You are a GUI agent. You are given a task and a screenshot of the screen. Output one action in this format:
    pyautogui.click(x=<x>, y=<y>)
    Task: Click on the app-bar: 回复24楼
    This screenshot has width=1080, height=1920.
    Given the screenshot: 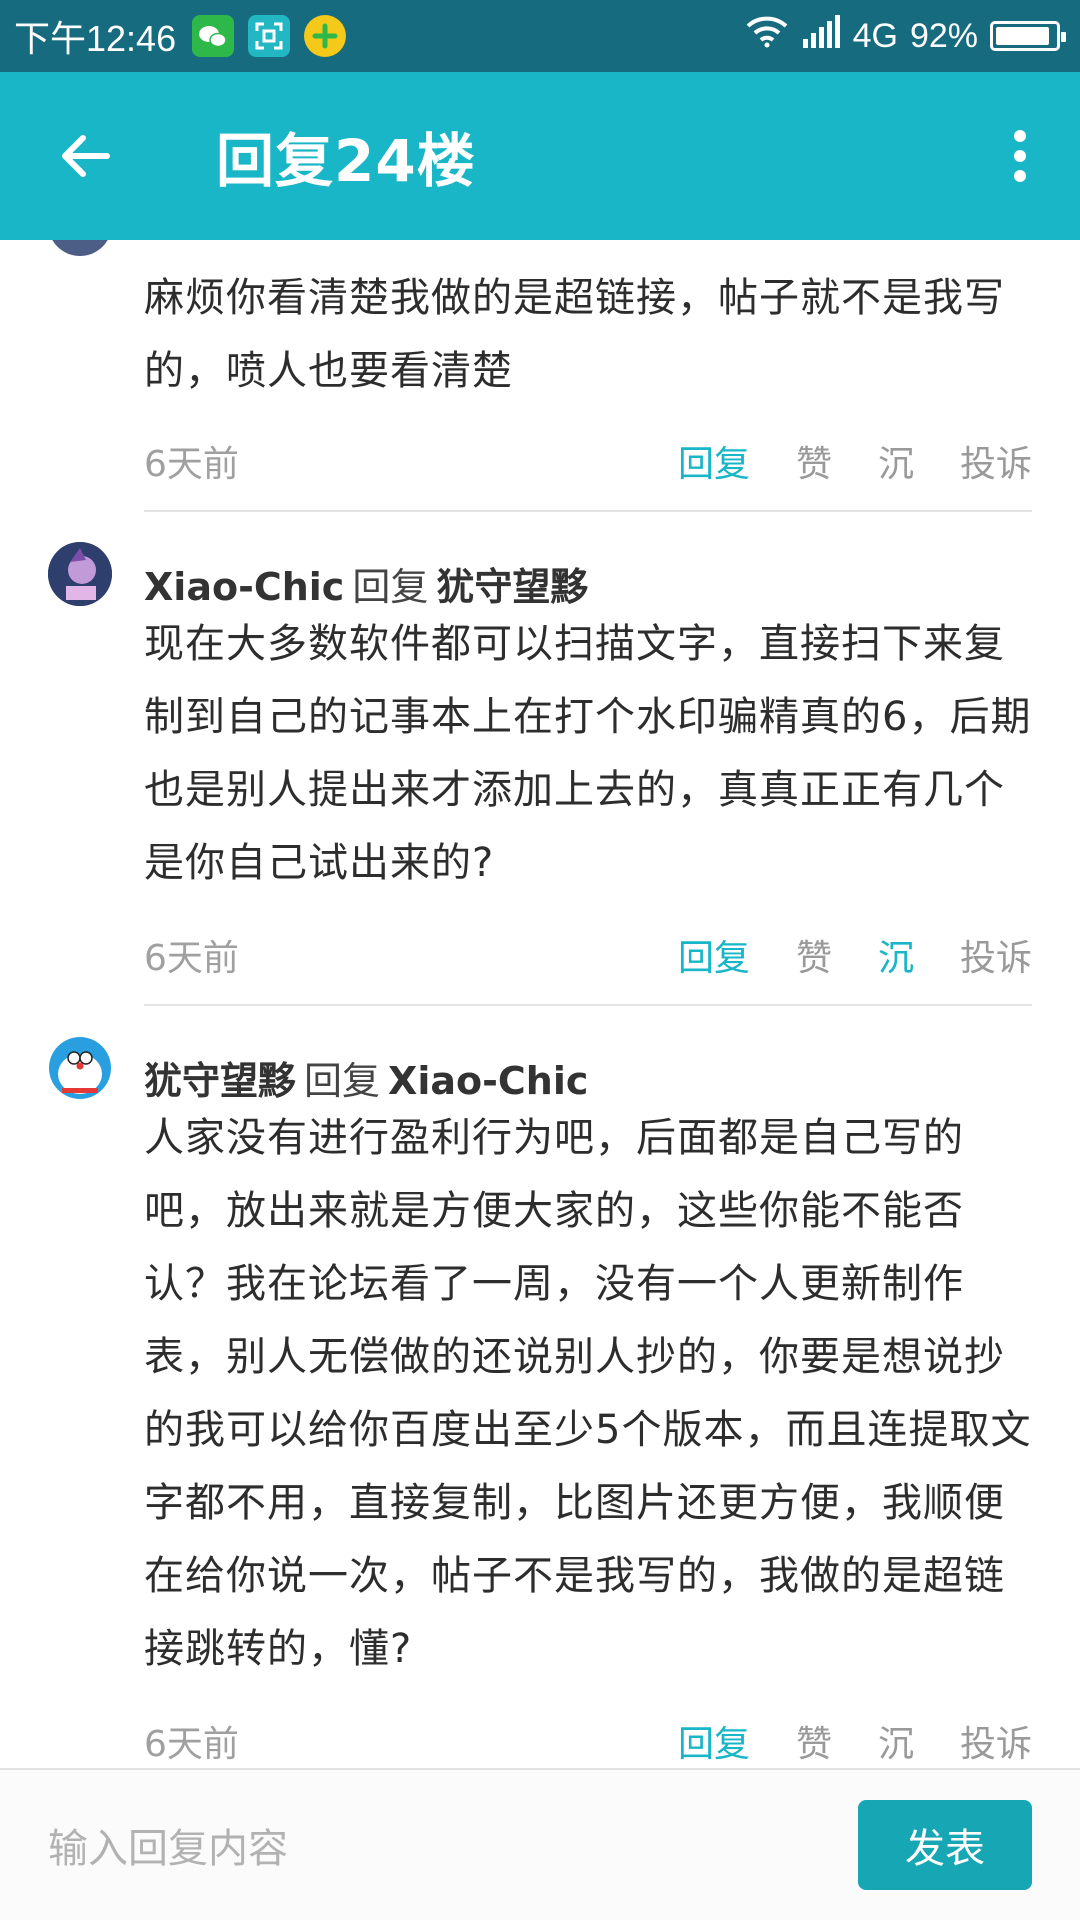 What is the action you would take?
    pyautogui.click(x=540, y=156)
    